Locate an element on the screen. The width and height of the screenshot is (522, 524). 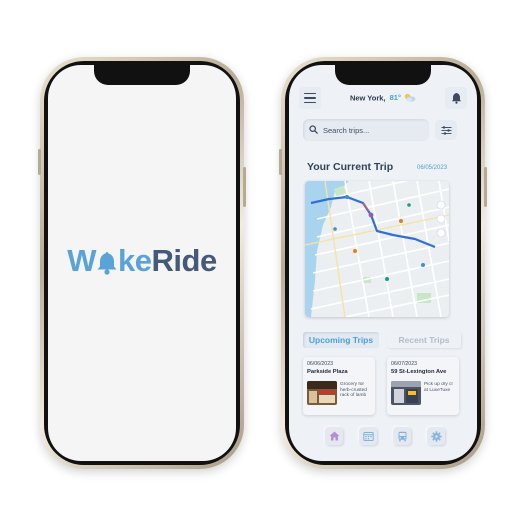
logo-letter-w: W is located at coordinates (82, 260).